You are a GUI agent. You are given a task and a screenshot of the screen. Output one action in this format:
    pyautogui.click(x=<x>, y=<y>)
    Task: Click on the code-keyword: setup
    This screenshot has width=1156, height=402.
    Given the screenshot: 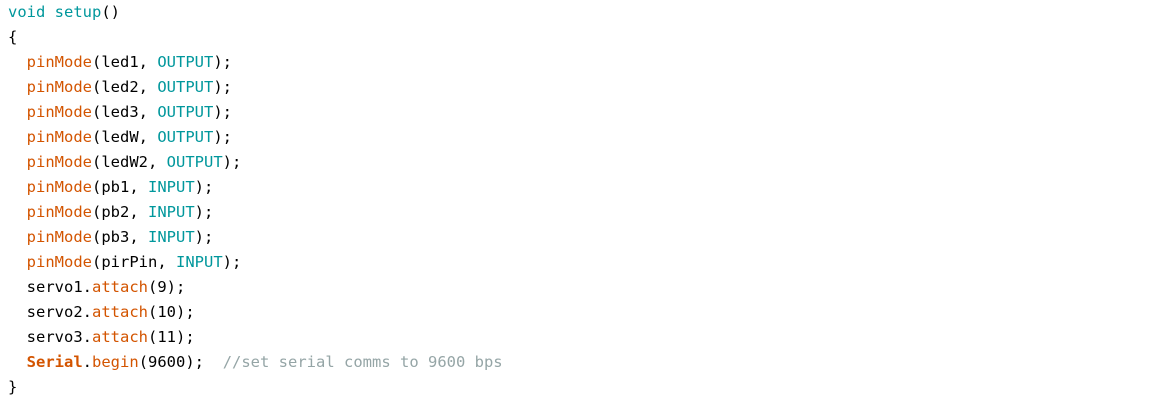 What is the action you would take?
    pyautogui.click(x=78, y=12)
    